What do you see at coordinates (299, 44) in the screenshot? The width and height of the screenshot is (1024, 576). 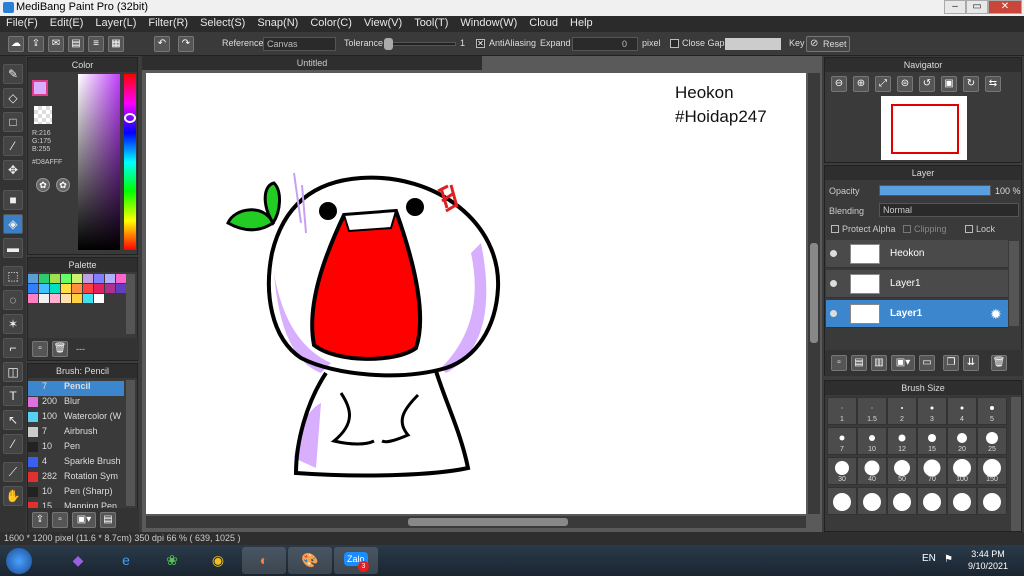 I see `reference-select: Canvas` at bounding box center [299, 44].